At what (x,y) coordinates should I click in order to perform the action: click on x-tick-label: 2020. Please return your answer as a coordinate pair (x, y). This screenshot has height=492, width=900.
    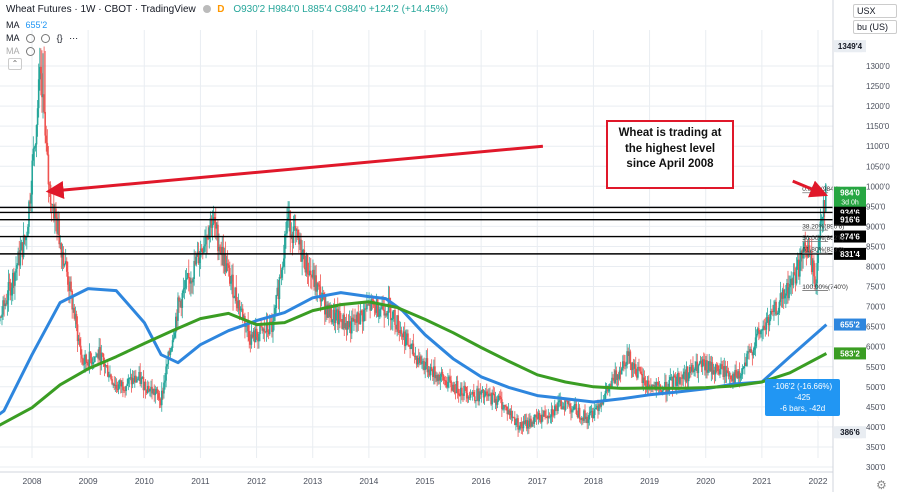
    Looking at the image, I should click on (705, 481).